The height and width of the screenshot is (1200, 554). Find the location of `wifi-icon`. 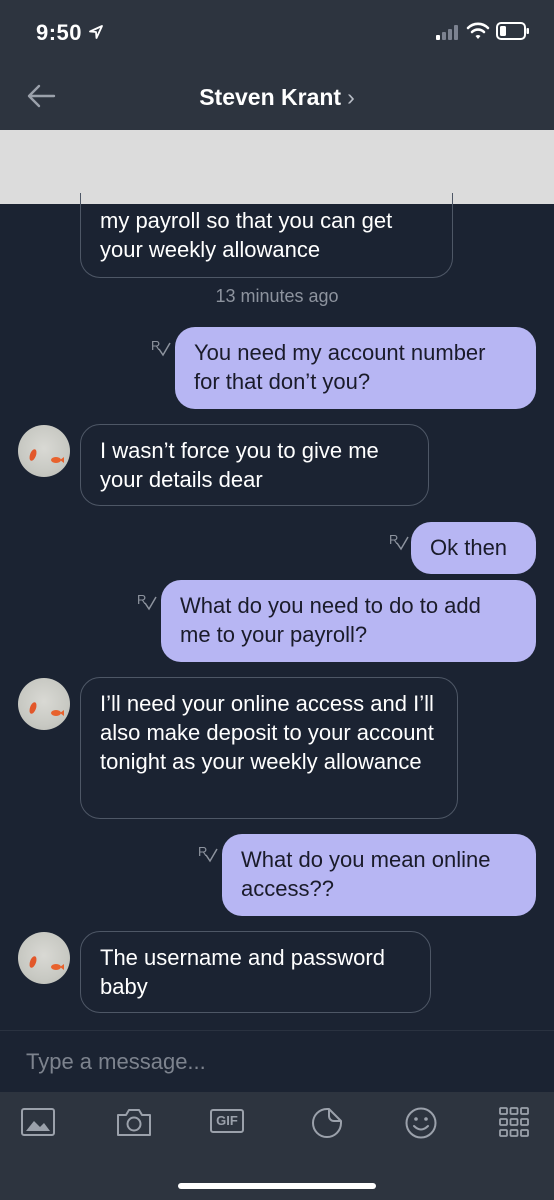

wifi-icon is located at coordinates (478, 30).